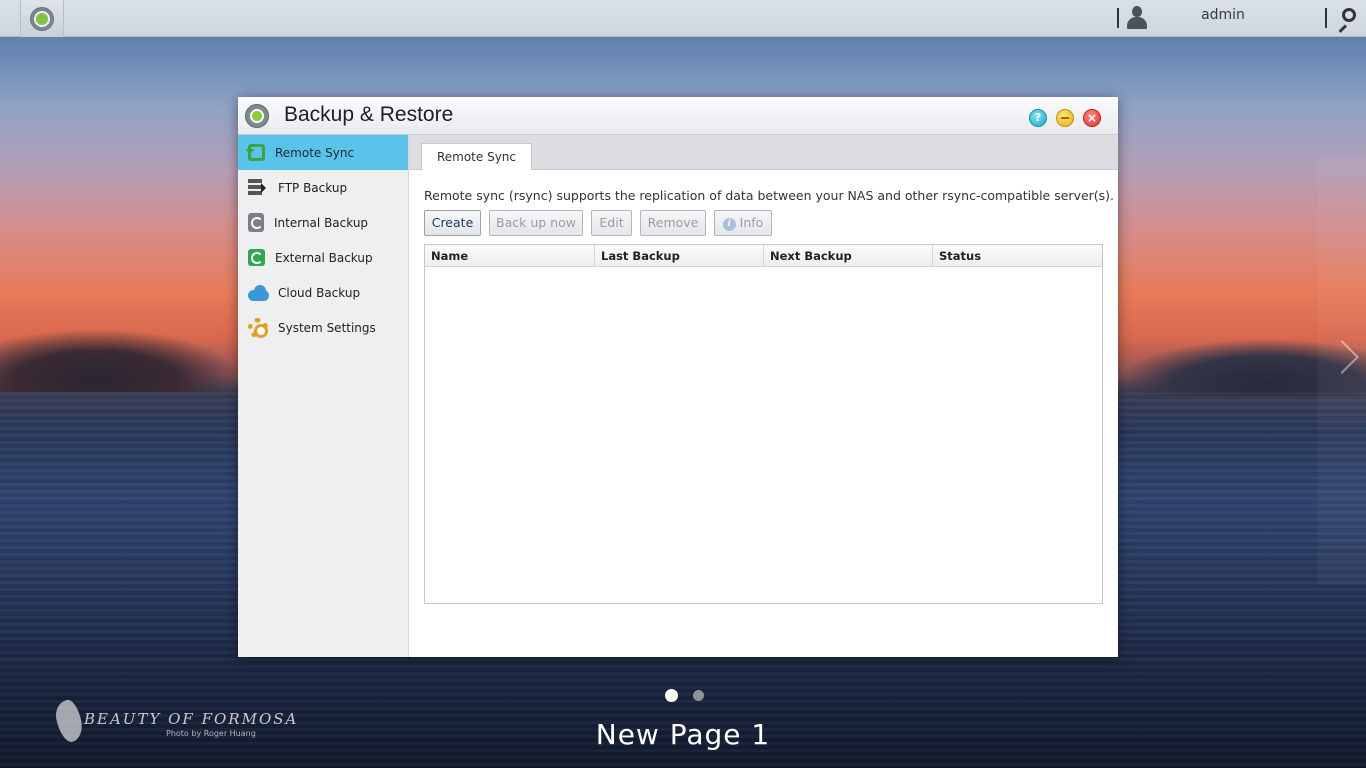 Image resolution: width=1366 pixels, height=768 pixels. Describe the element at coordinates (1342, 357) in the screenshot. I see `chevron-right-icon` at that location.